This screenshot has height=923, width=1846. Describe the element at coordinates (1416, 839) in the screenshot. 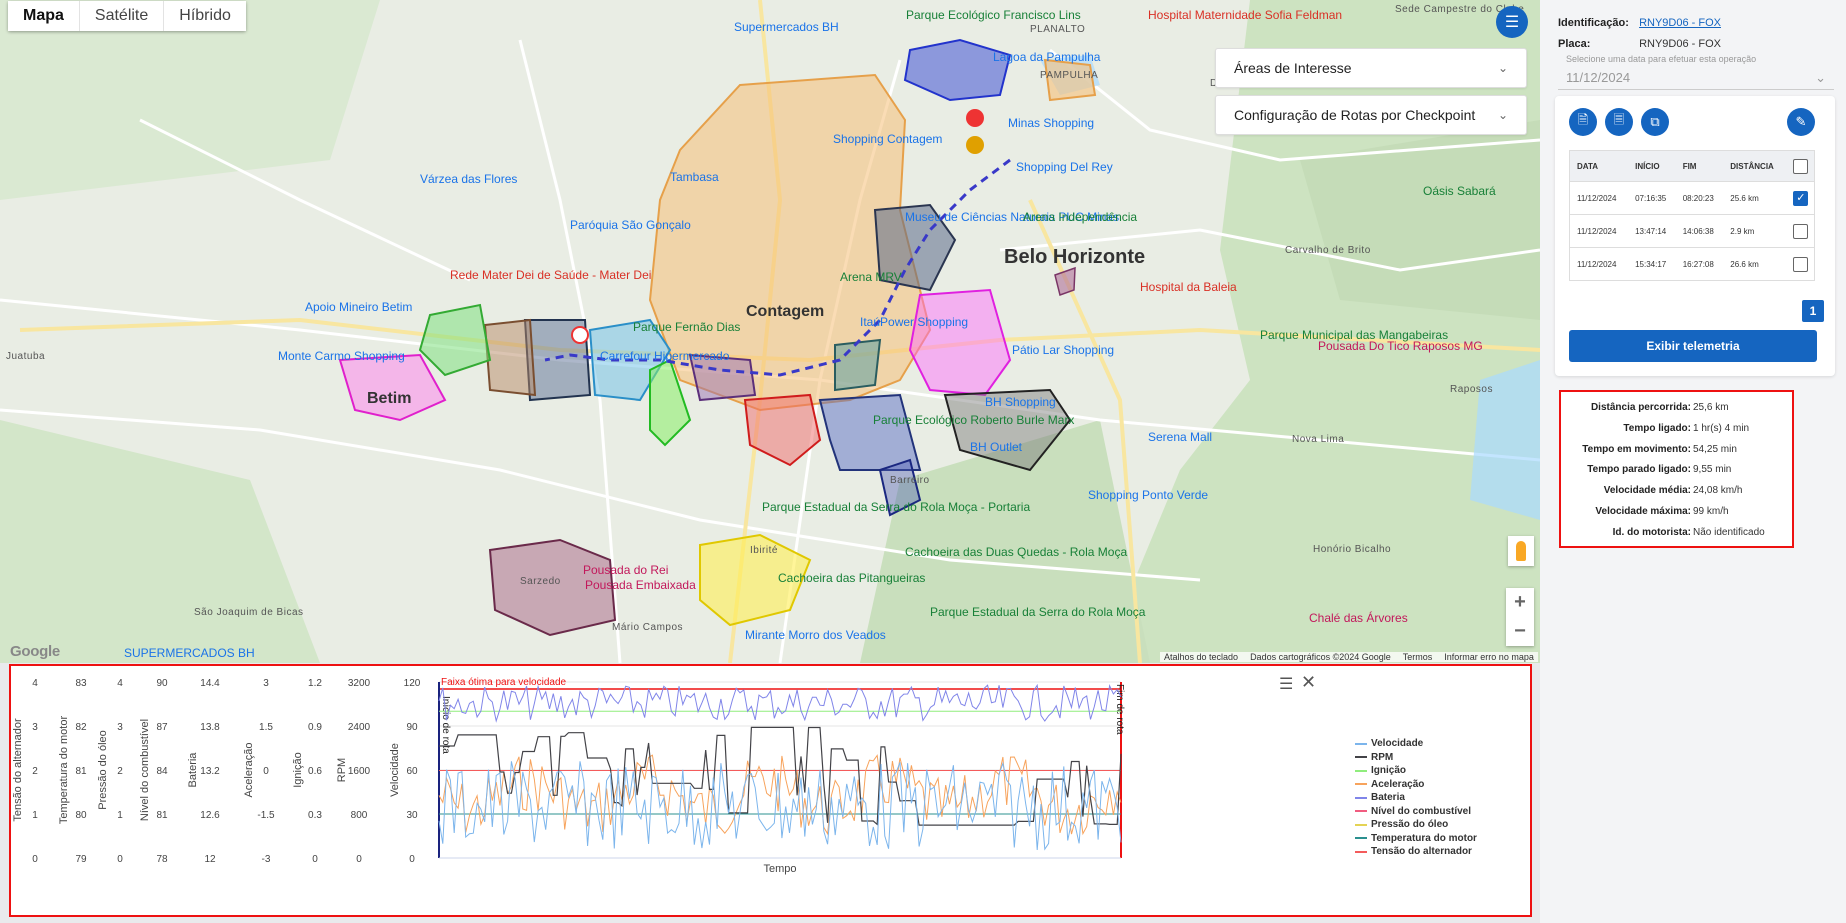

I see `legend-item: Temperatura do motor` at that location.